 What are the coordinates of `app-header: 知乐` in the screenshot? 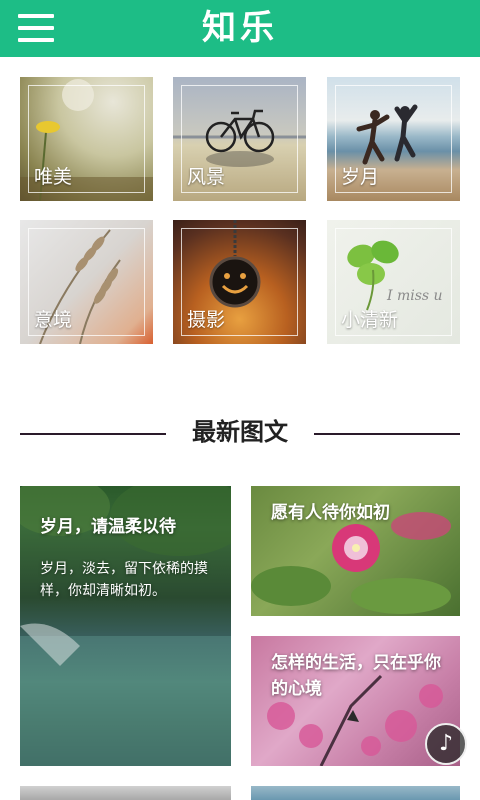 It's located at (240, 28).